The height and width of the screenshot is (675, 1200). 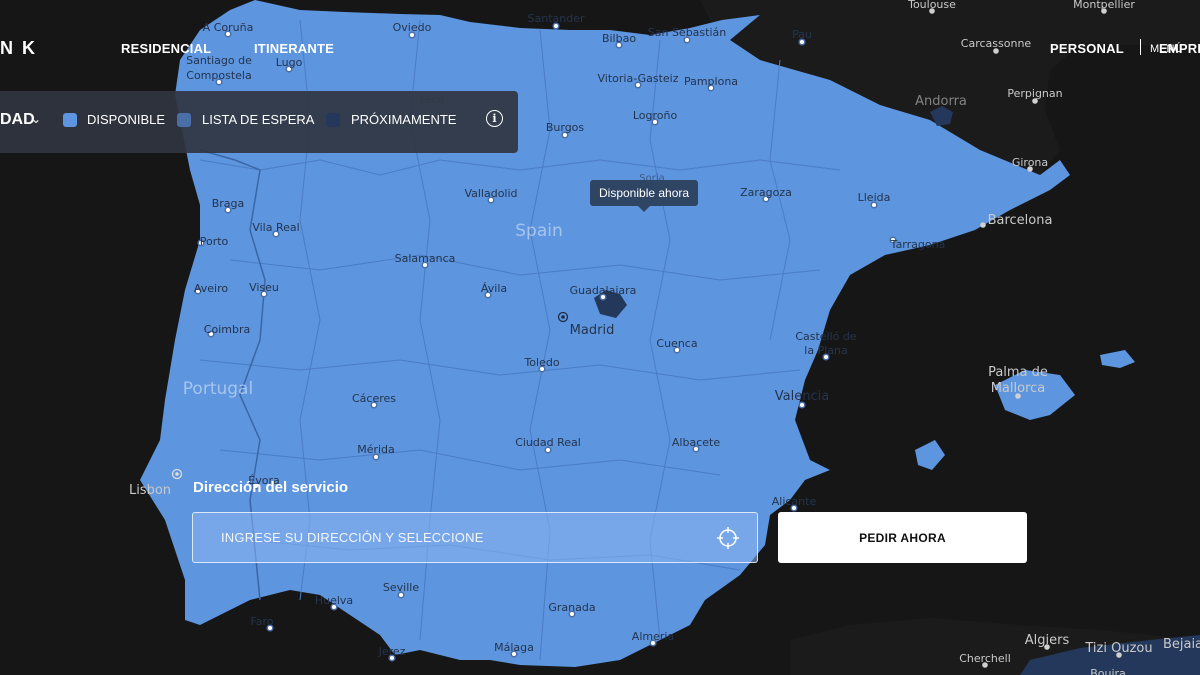 I want to click on city-malaga-55-label: Málaga, so click(x=514, y=647).